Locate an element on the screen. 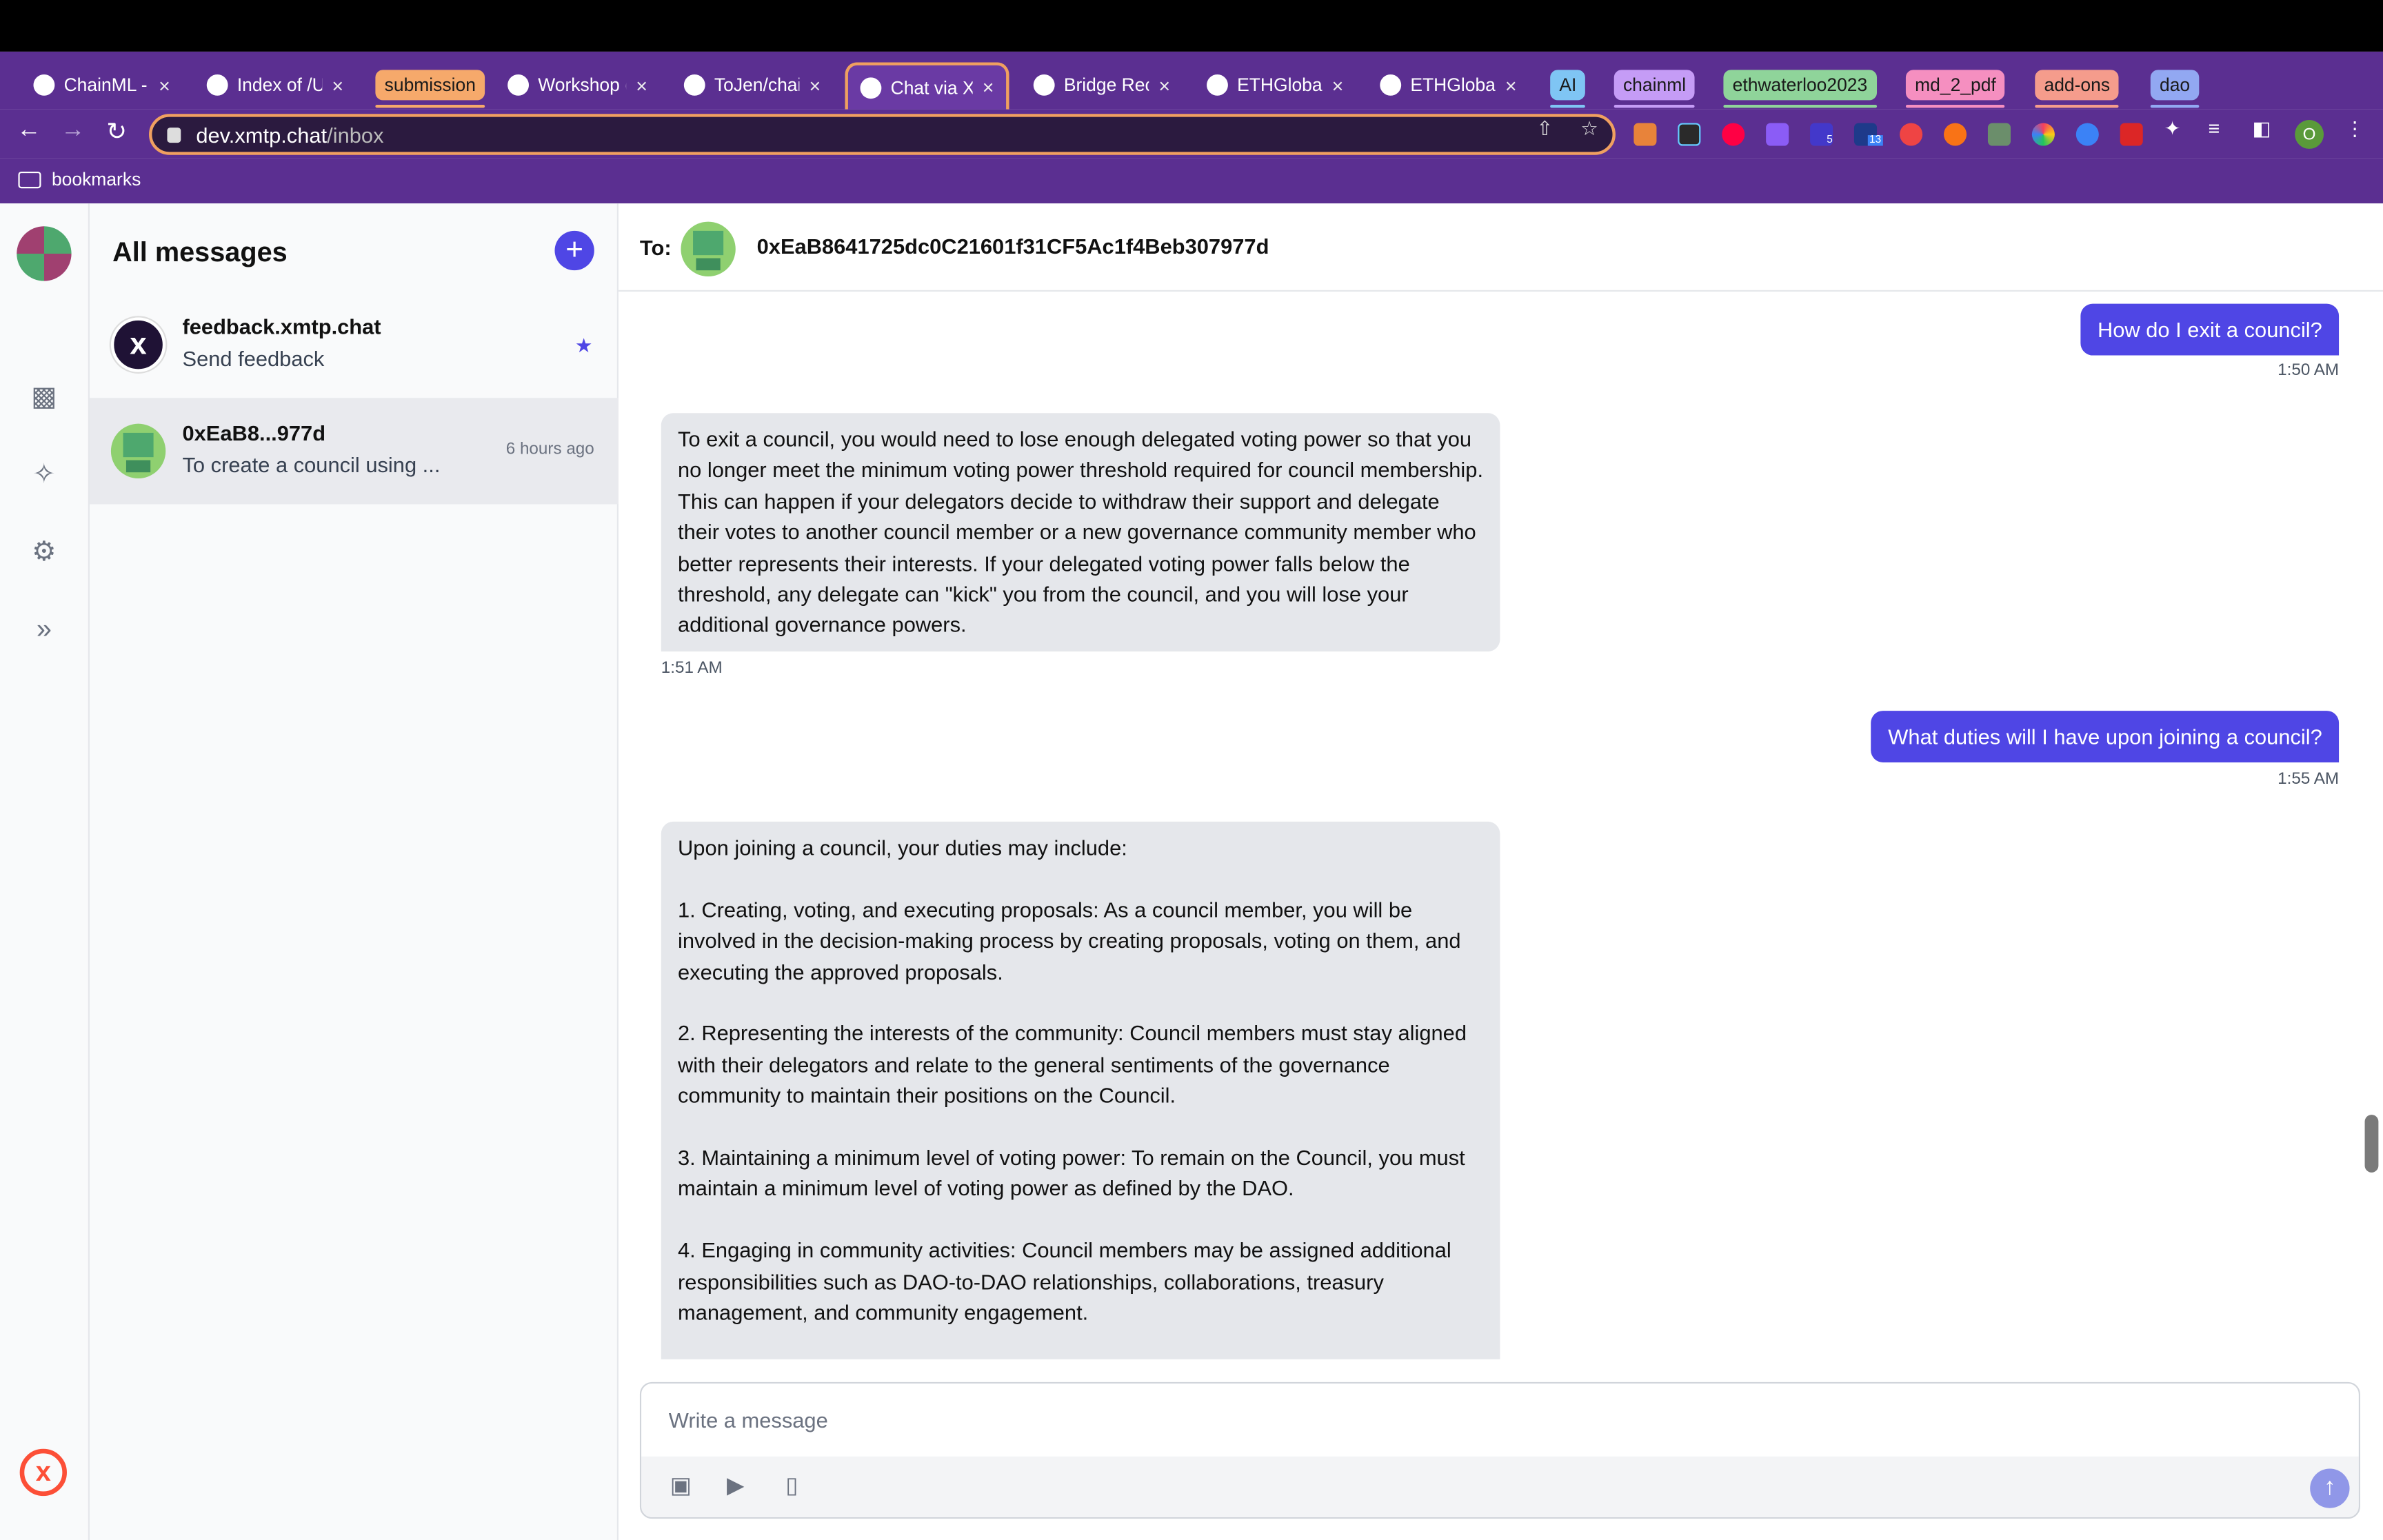 Image resolution: width=2383 pixels, height=1540 pixels. browser-tab: Index of /U × is located at coordinates (275, 86).